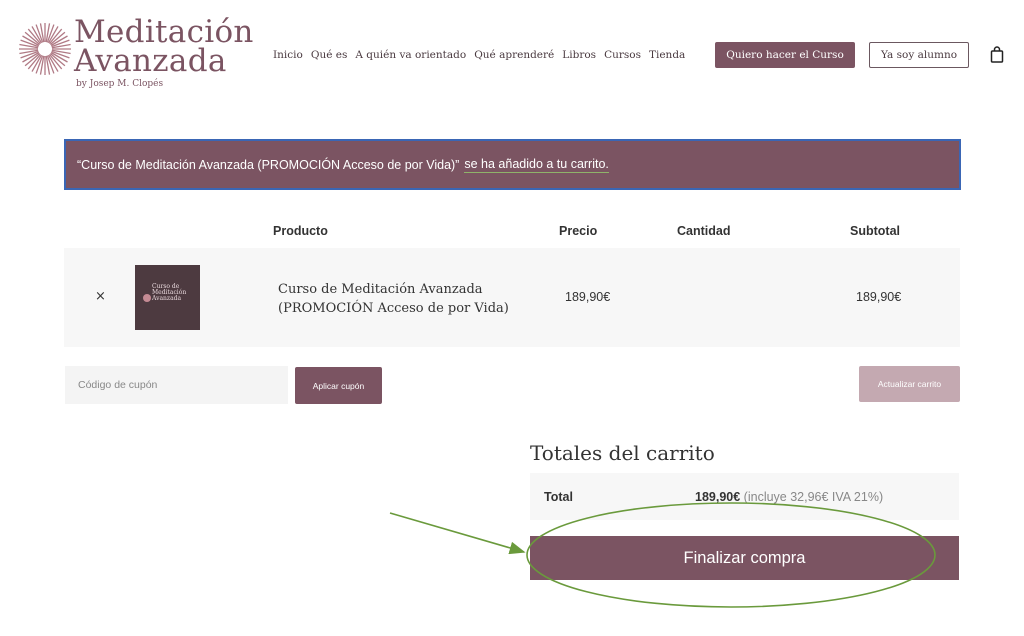 This screenshot has width=1024, height=636. What do you see at coordinates (997, 54) in the screenshot?
I see `shopping-bag-icon` at bounding box center [997, 54].